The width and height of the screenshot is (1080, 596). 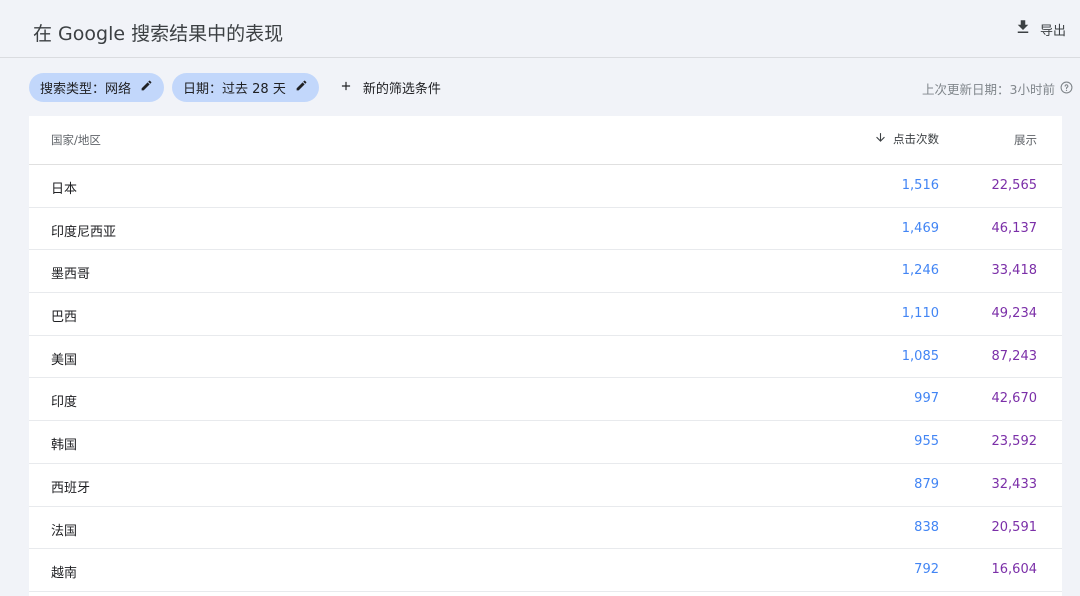 What do you see at coordinates (926, 484) in the screenshot?
I see `cell-clicks: 879` at bounding box center [926, 484].